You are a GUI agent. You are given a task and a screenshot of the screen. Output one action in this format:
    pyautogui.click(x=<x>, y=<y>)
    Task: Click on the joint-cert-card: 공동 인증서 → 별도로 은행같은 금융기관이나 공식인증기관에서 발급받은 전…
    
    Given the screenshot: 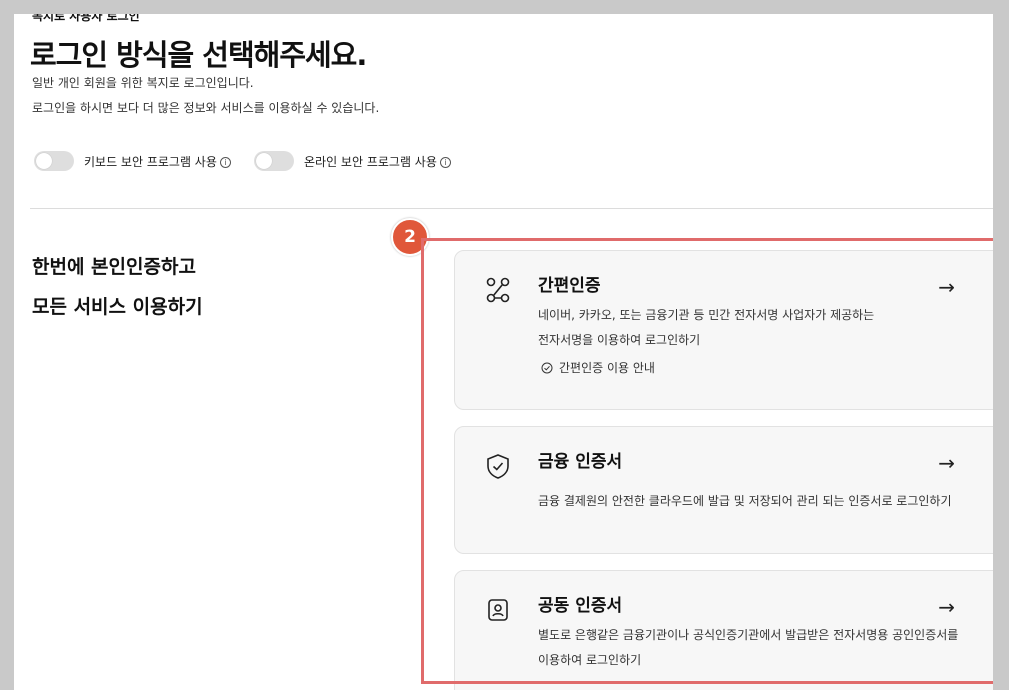 What is the action you would take?
    pyautogui.click(x=723, y=630)
    